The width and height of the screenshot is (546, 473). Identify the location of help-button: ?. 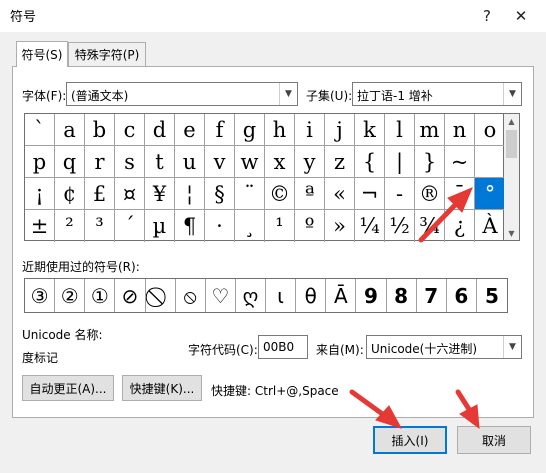
(487, 16).